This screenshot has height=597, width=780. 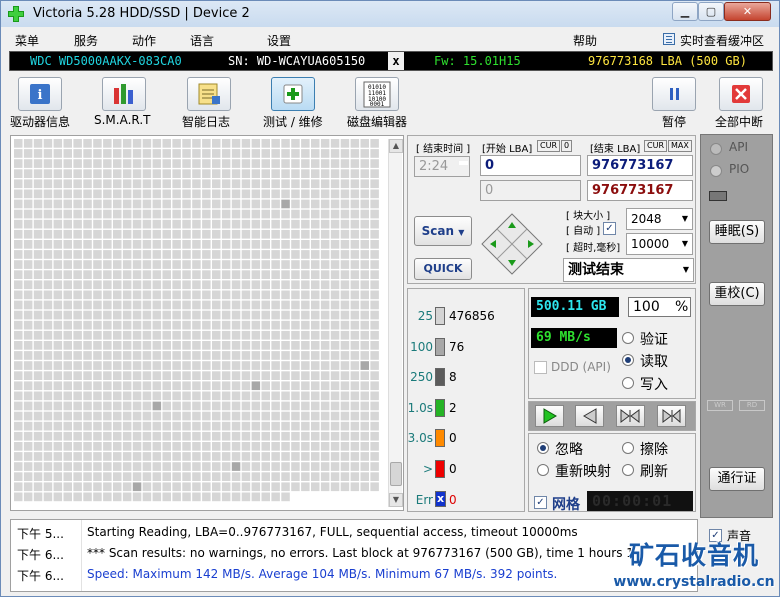 What do you see at coordinates (396, 500) in the screenshot?
I see `scroll-down-icon: ▼` at bounding box center [396, 500].